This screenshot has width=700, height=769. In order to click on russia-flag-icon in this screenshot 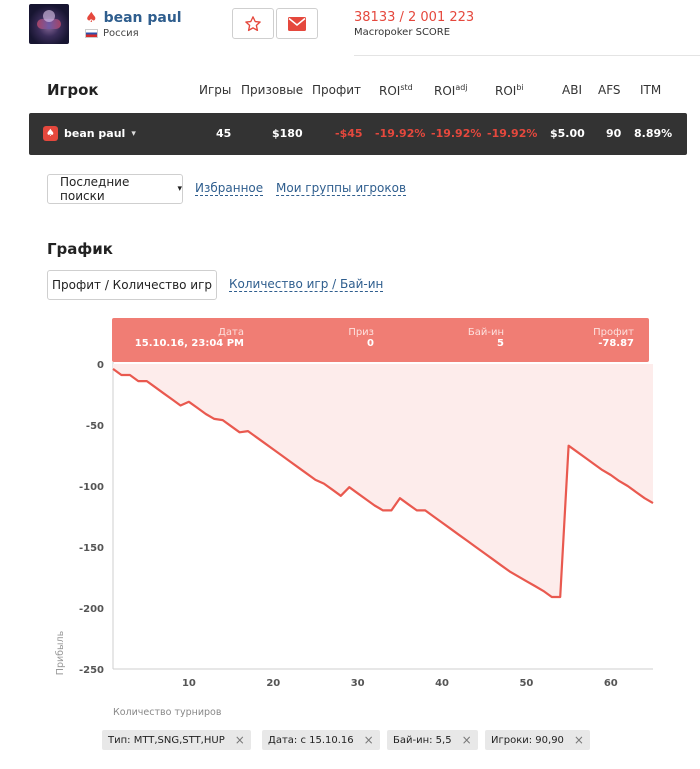, I will do `click(91, 33)`.